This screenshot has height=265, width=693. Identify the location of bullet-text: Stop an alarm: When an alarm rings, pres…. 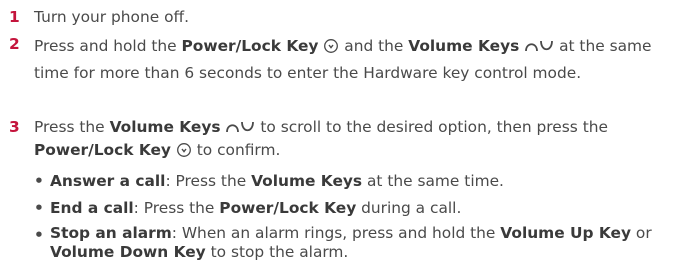
(351, 242).